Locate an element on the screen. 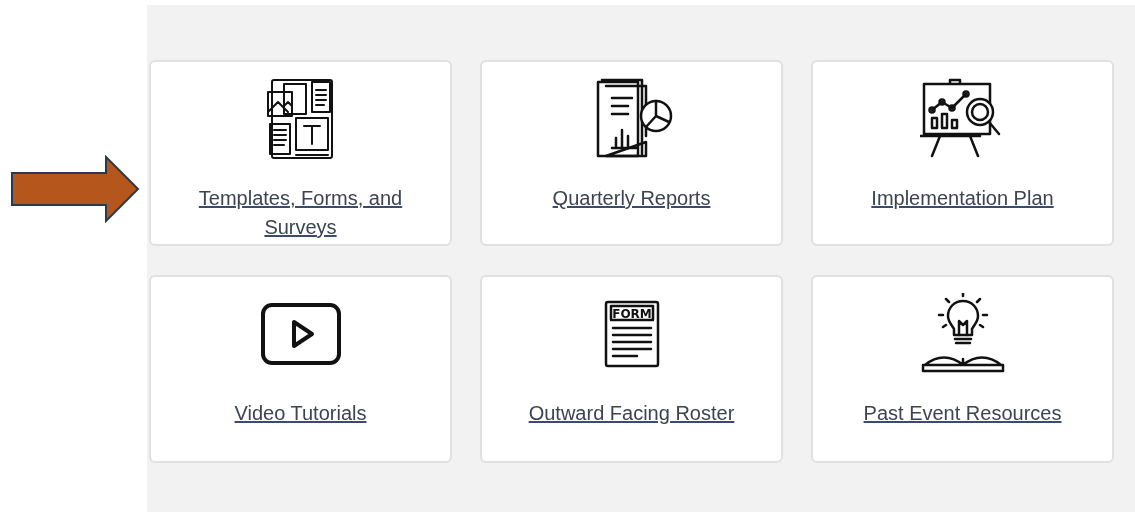  resource-link: Templates, Forms, and Surveys is located at coordinates (300, 213).